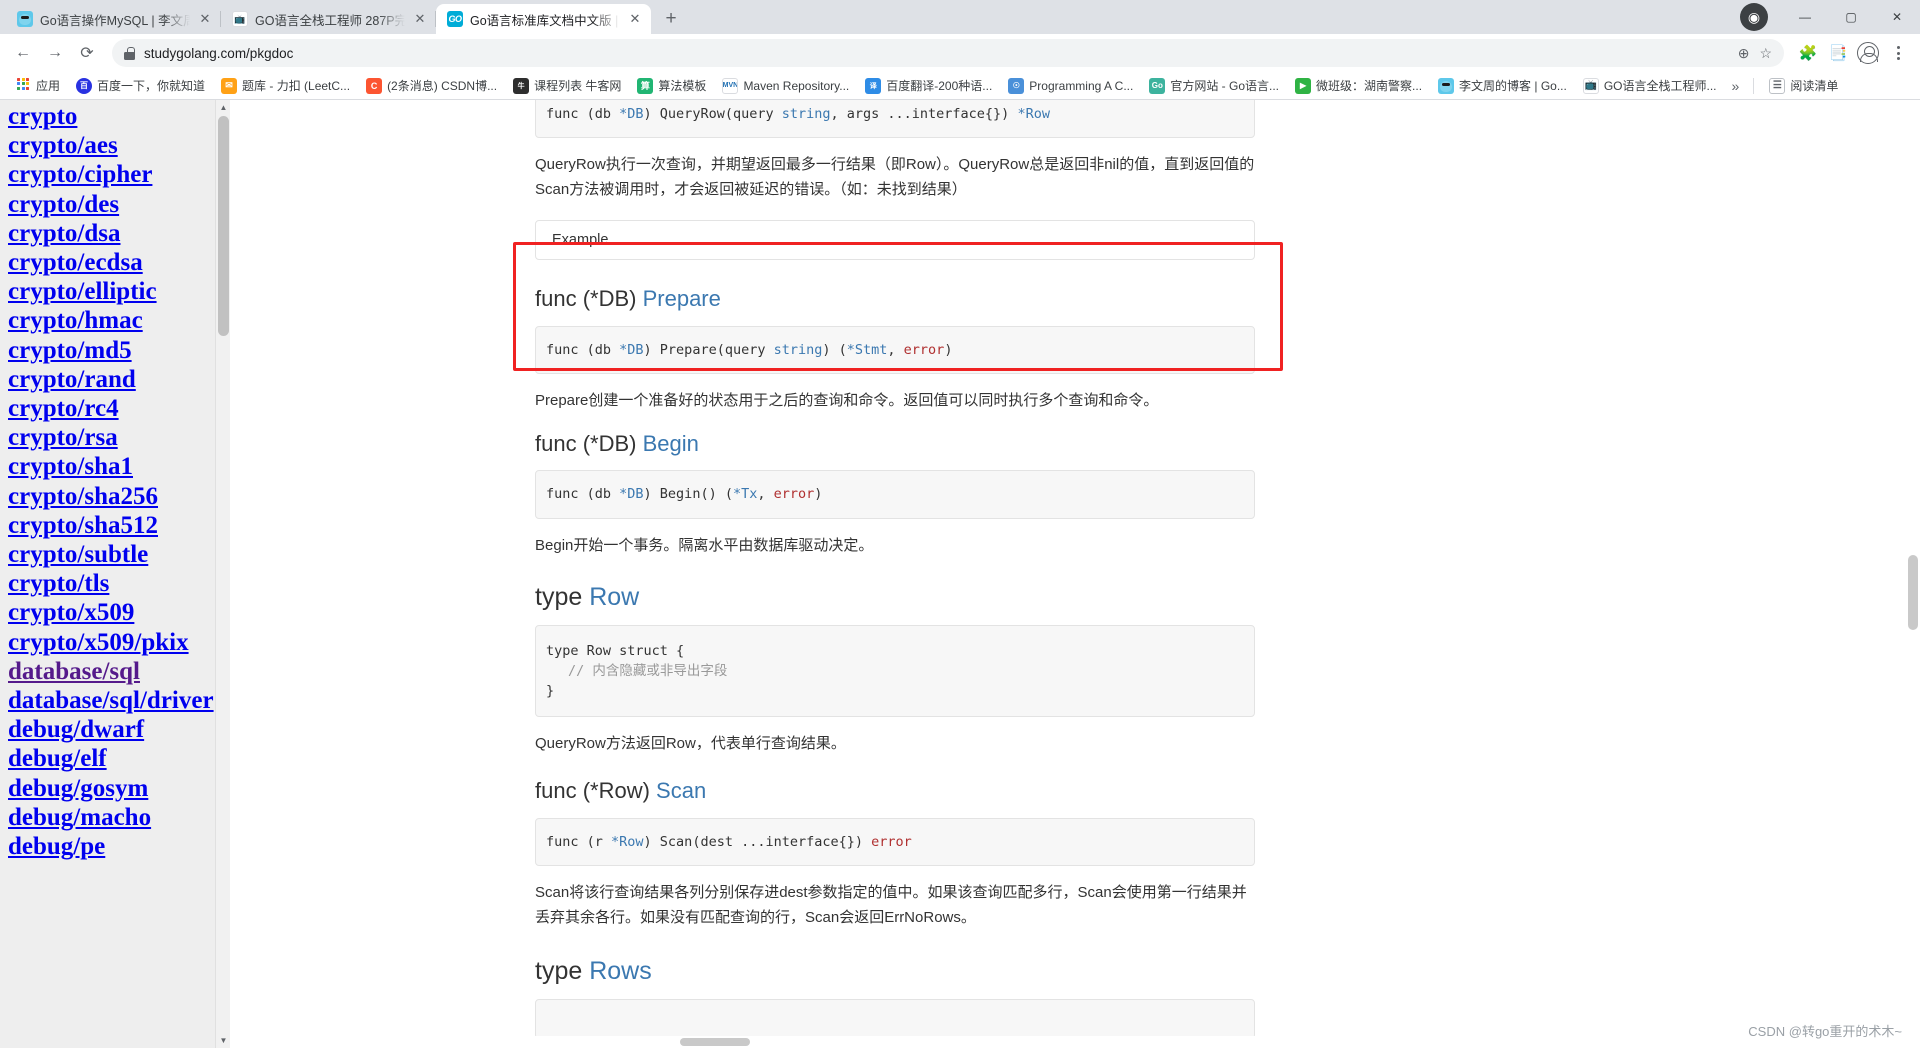 This screenshot has height=1048, width=1920. What do you see at coordinates (119, 817) in the screenshot?
I see `sidebar-item-debug-macho: debug/macho` at bounding box center [119, 817].